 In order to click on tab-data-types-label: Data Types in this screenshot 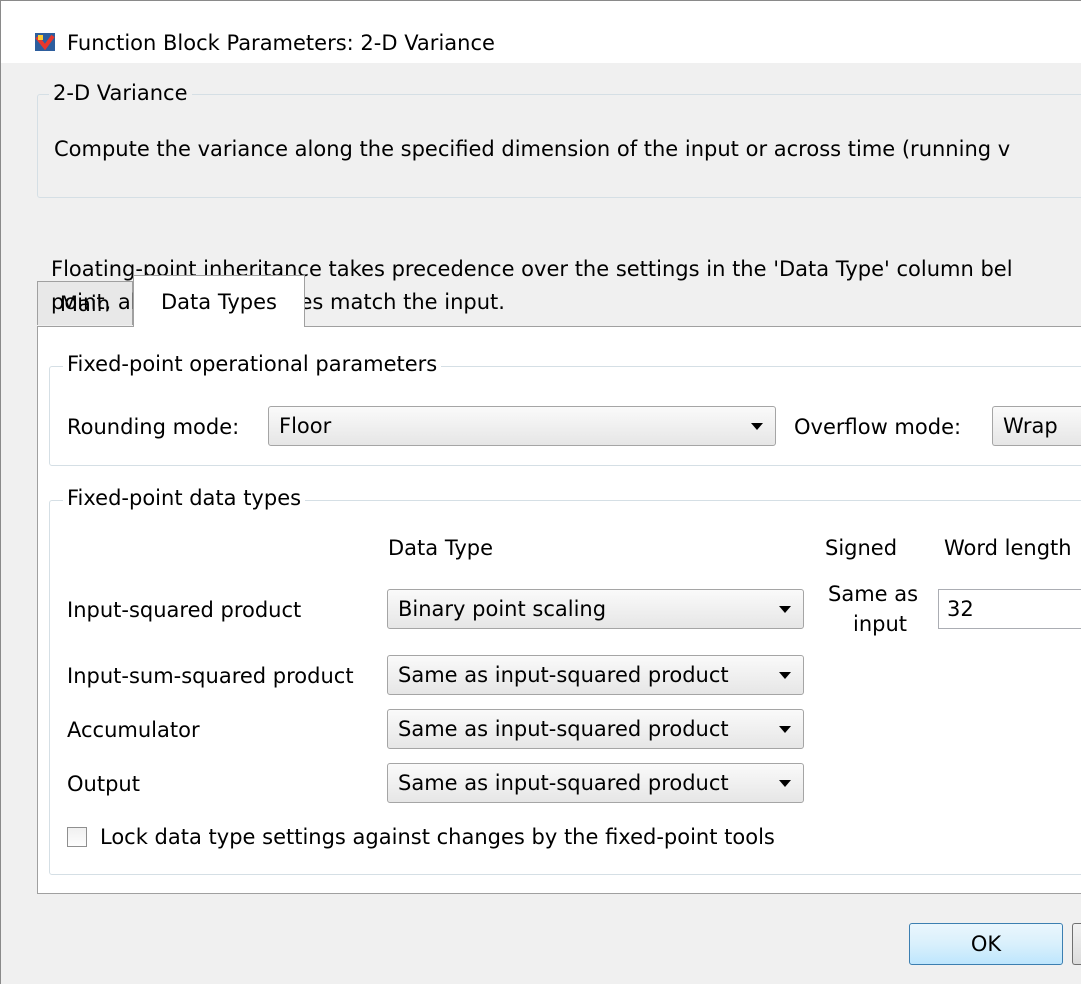, I will do `click(219, 301)`.